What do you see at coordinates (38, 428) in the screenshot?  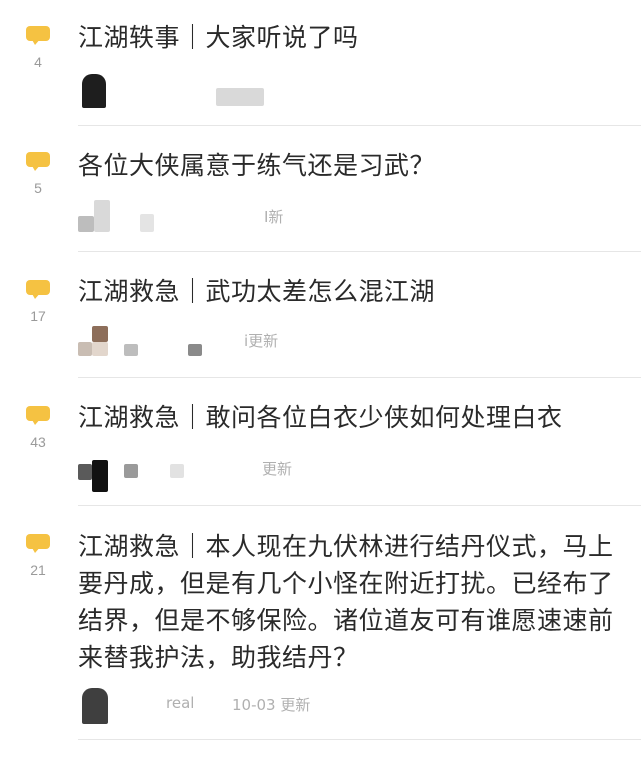 I see `comment-count-column: 43` at bounding box center [38, 428].